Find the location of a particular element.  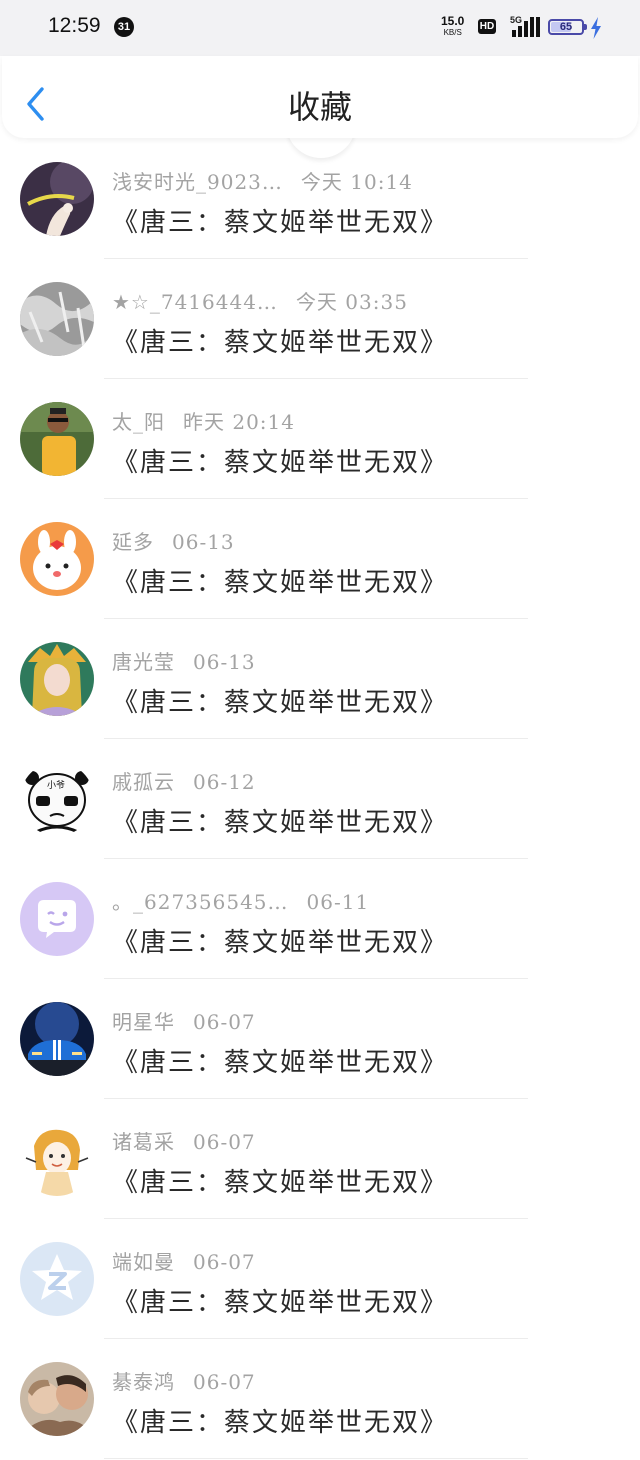

list-item: 。_627356545… 06-11 《唐三：蔡文姬举世无双》 is located at coordinates (320, 920).